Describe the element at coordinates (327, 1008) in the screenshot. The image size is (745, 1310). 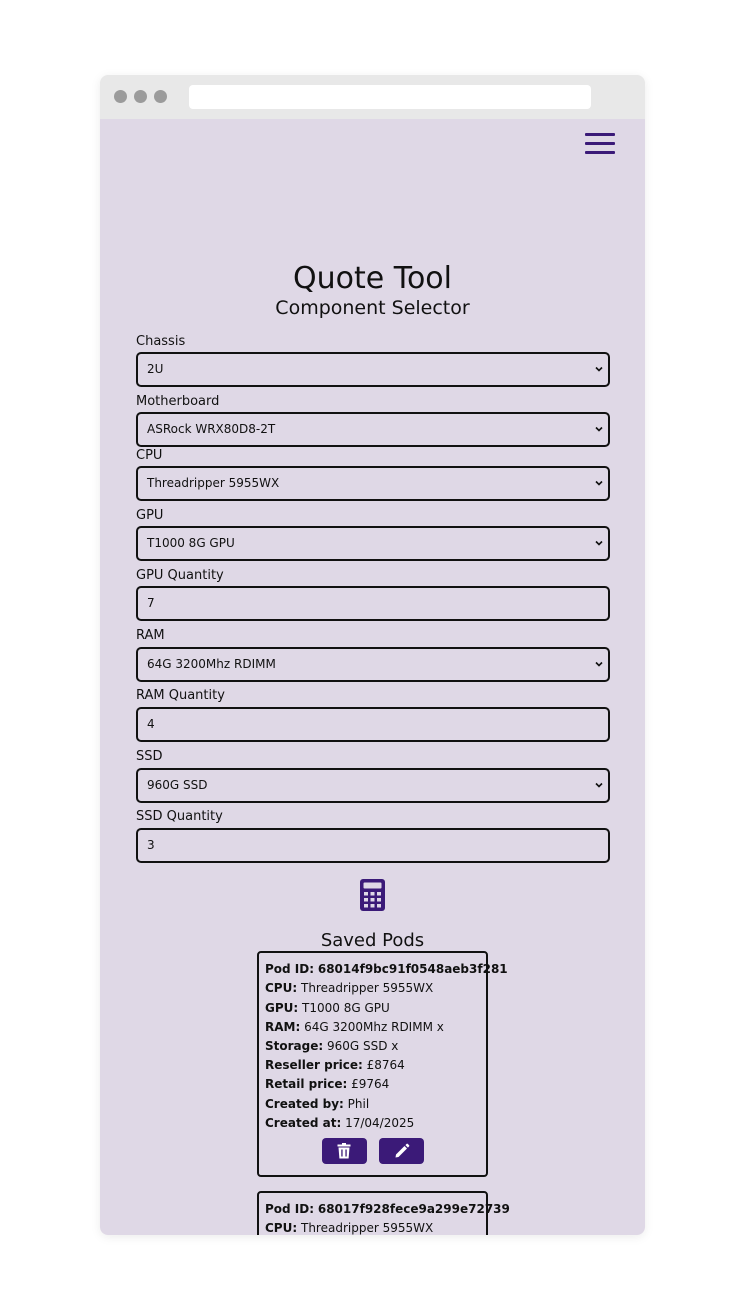
I see `pod-gpu-line: GPU: T1000 8G GPU` at that location.